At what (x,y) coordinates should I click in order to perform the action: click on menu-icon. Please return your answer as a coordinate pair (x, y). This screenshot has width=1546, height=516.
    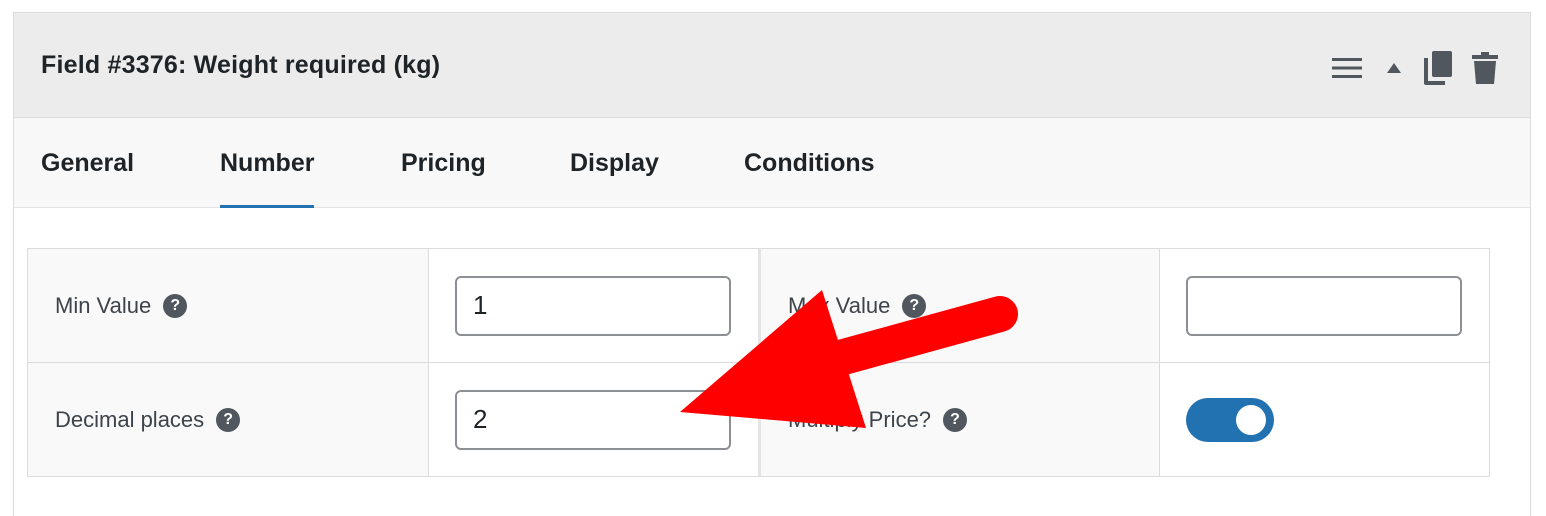
    Looking at the image, I should click on (1347, 68).